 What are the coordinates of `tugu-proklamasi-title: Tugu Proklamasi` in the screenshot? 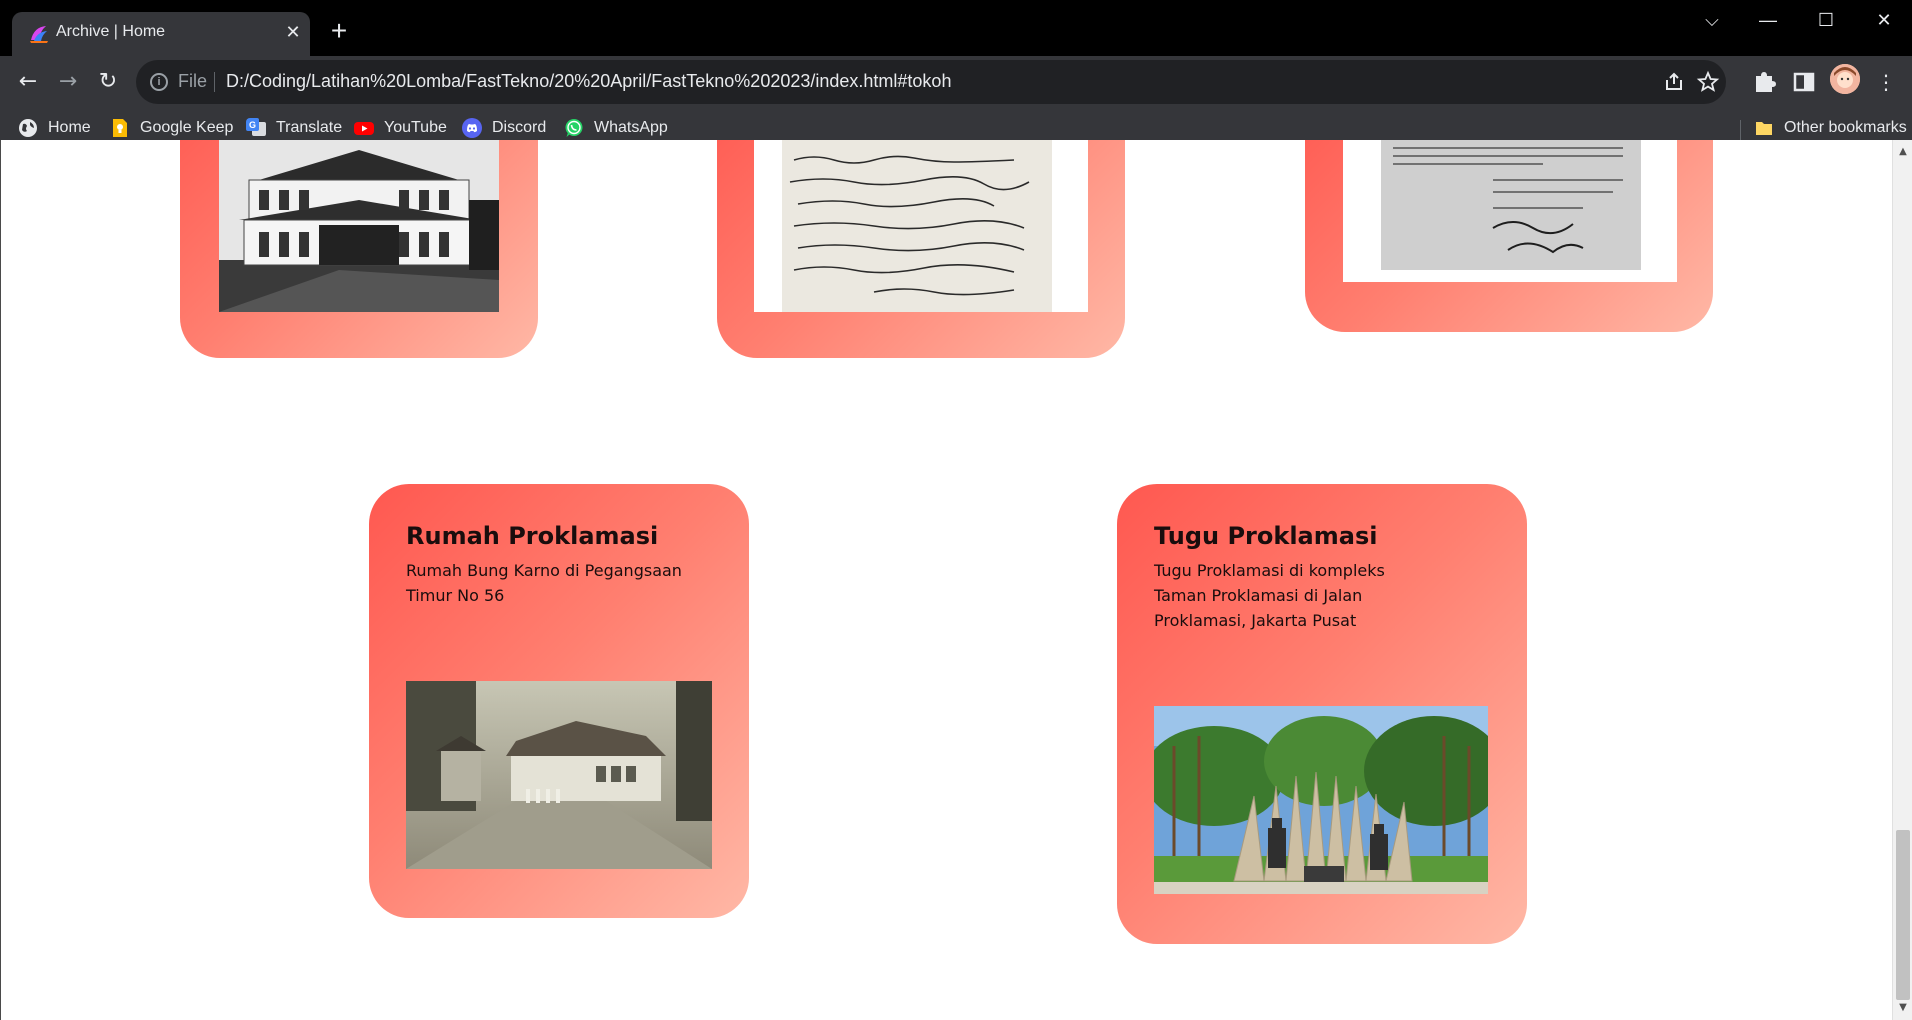 It's located at (1266, 536).